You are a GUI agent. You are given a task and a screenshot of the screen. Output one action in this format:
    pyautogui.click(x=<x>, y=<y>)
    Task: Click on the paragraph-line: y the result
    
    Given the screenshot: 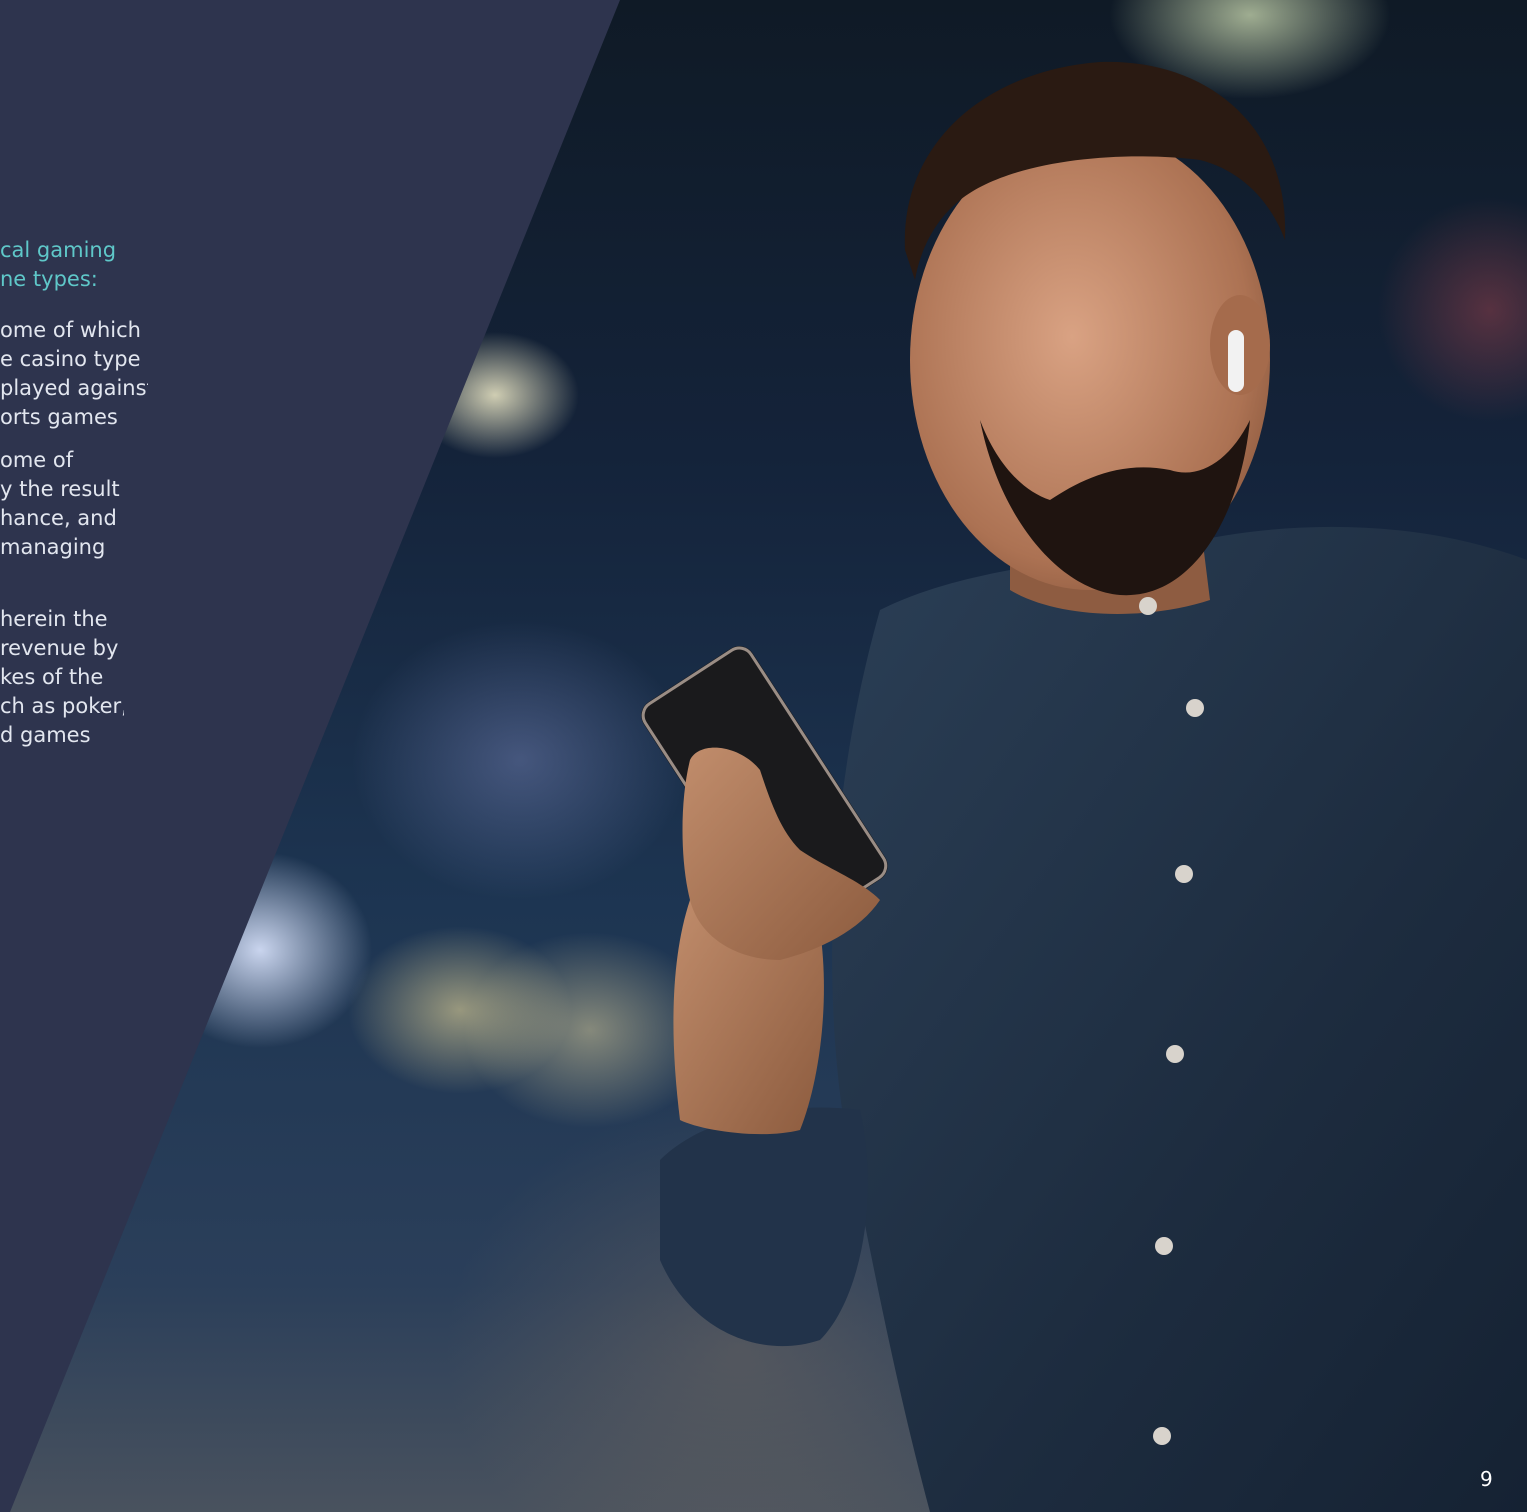 What is the action you would take?
    pyautogui.click(x=60, y=489)
    